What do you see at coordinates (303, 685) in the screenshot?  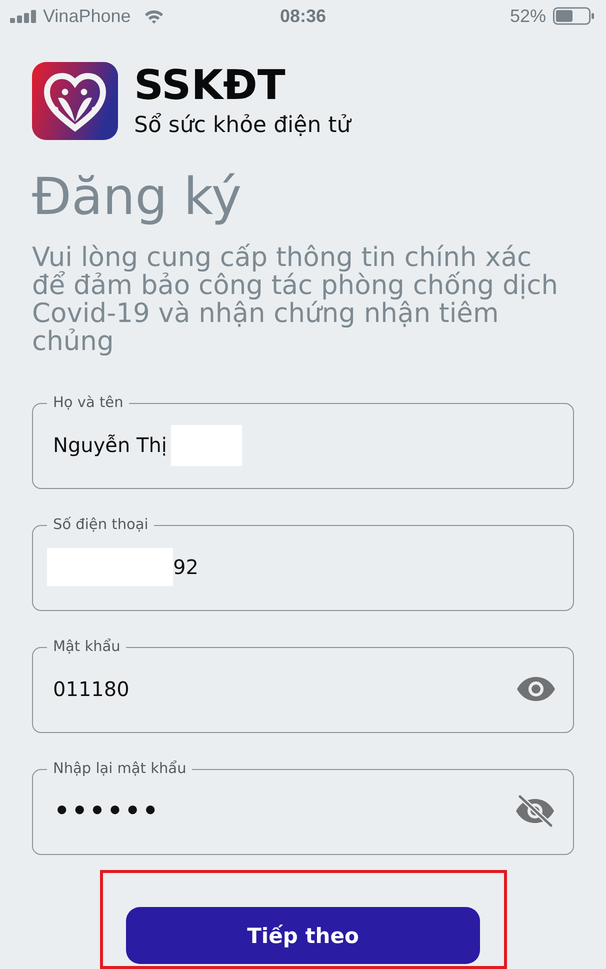 I see `password-field: Mật khẩu 011180` at bounding box center [303, 685].